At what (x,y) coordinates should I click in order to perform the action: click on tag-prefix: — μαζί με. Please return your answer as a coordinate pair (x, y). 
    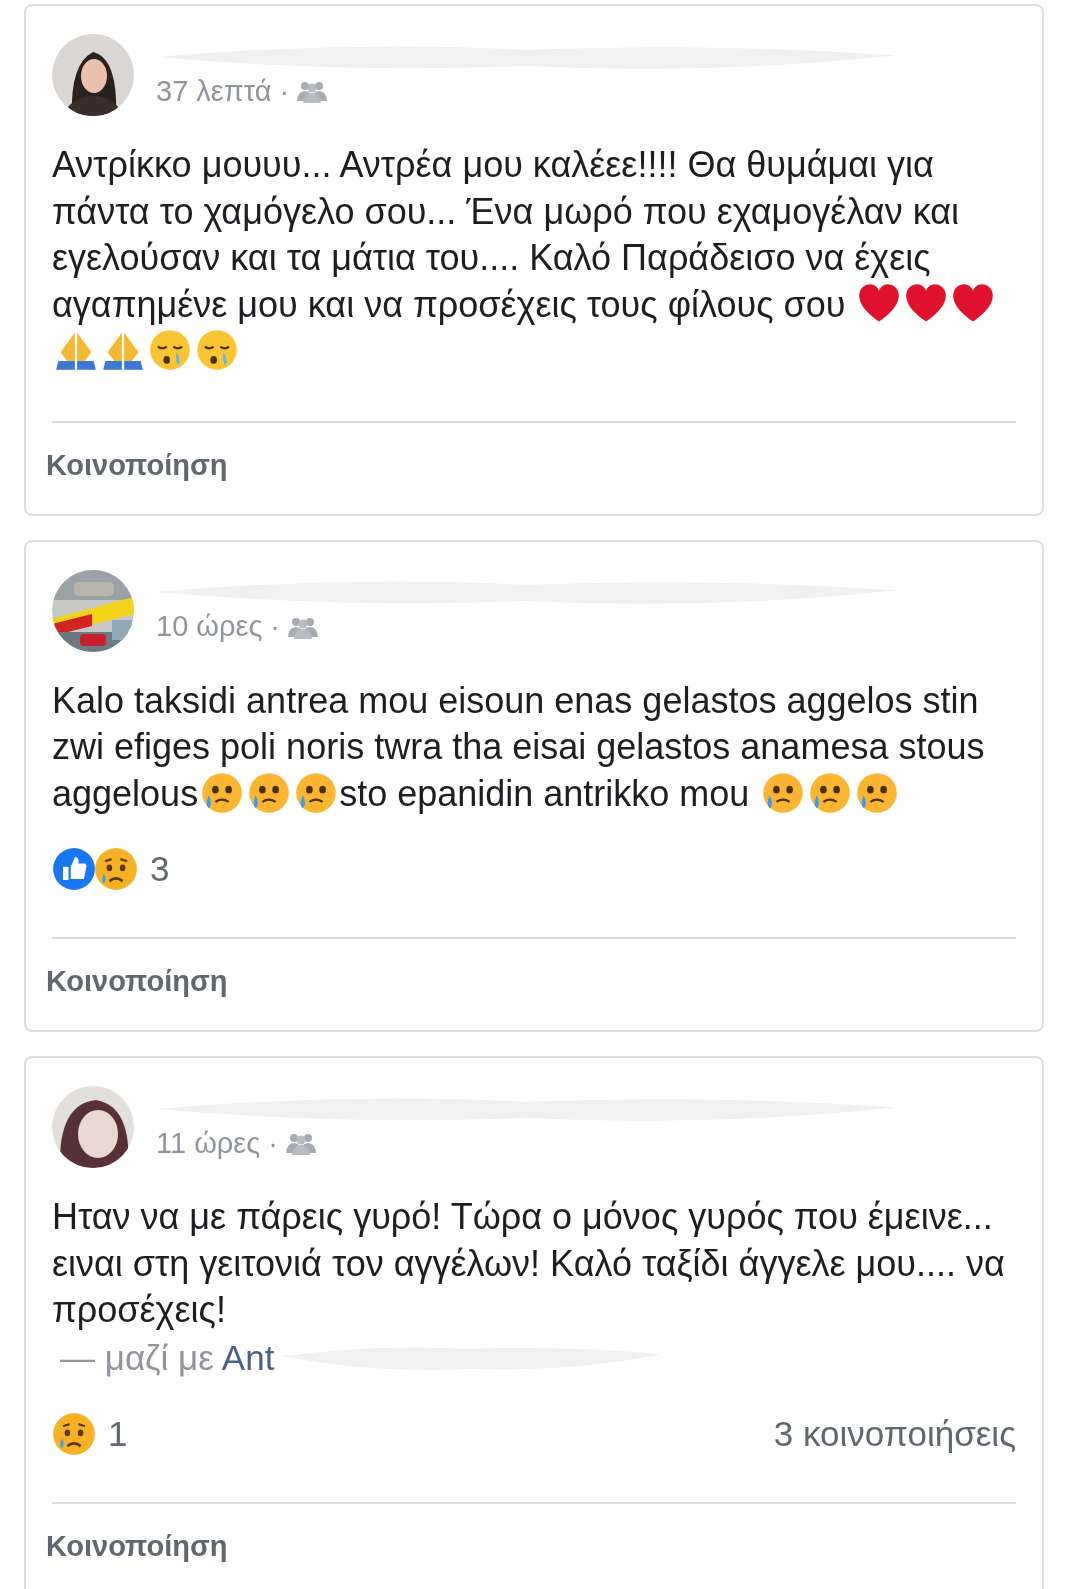
    Looking at the image, I should click on (137, 1357).